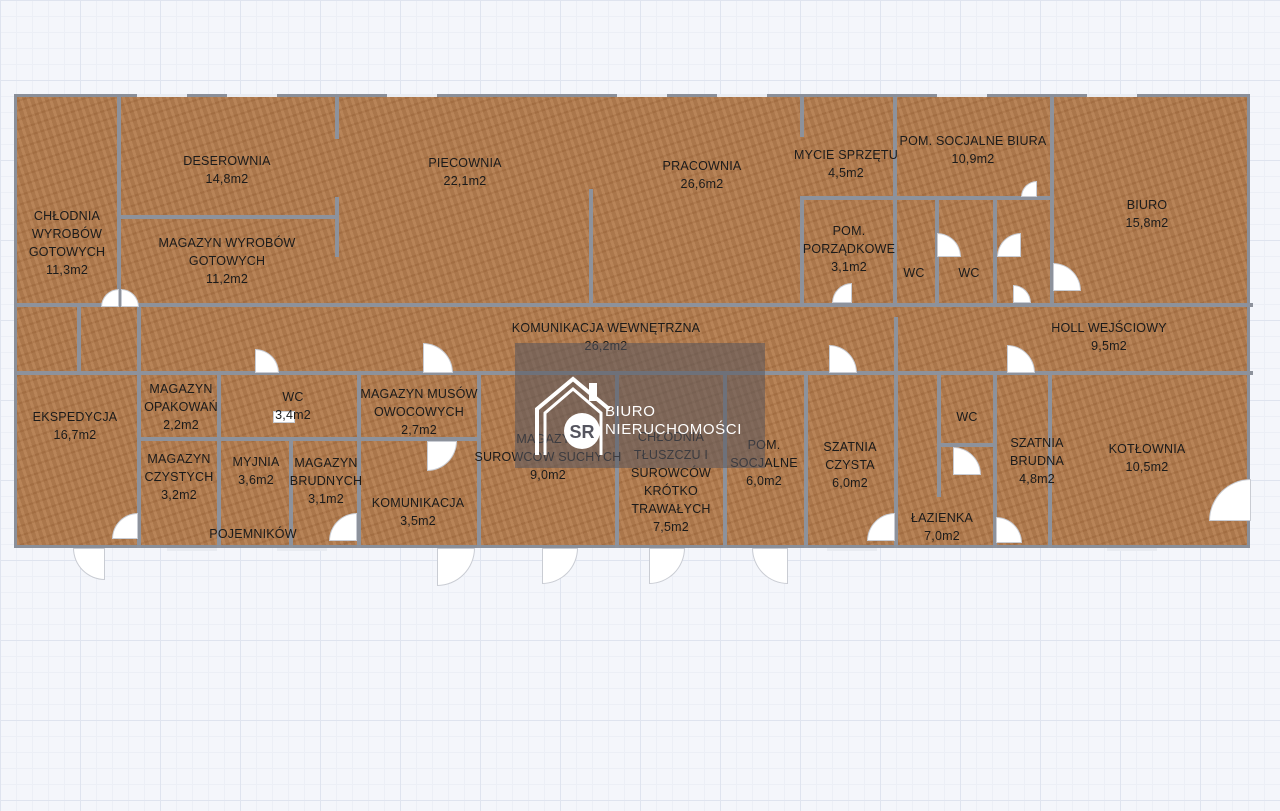  What do you see at coordinates (1147, 223) in the screenshot?
I see `room-label-line: 15,8m2` at bounding box center [1147, 223].